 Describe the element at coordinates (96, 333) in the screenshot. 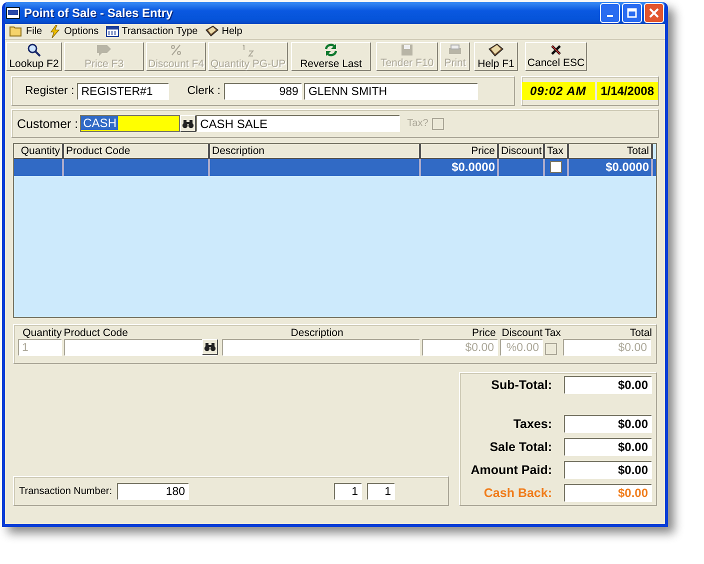

I see `column-label: Product Code` at that location.